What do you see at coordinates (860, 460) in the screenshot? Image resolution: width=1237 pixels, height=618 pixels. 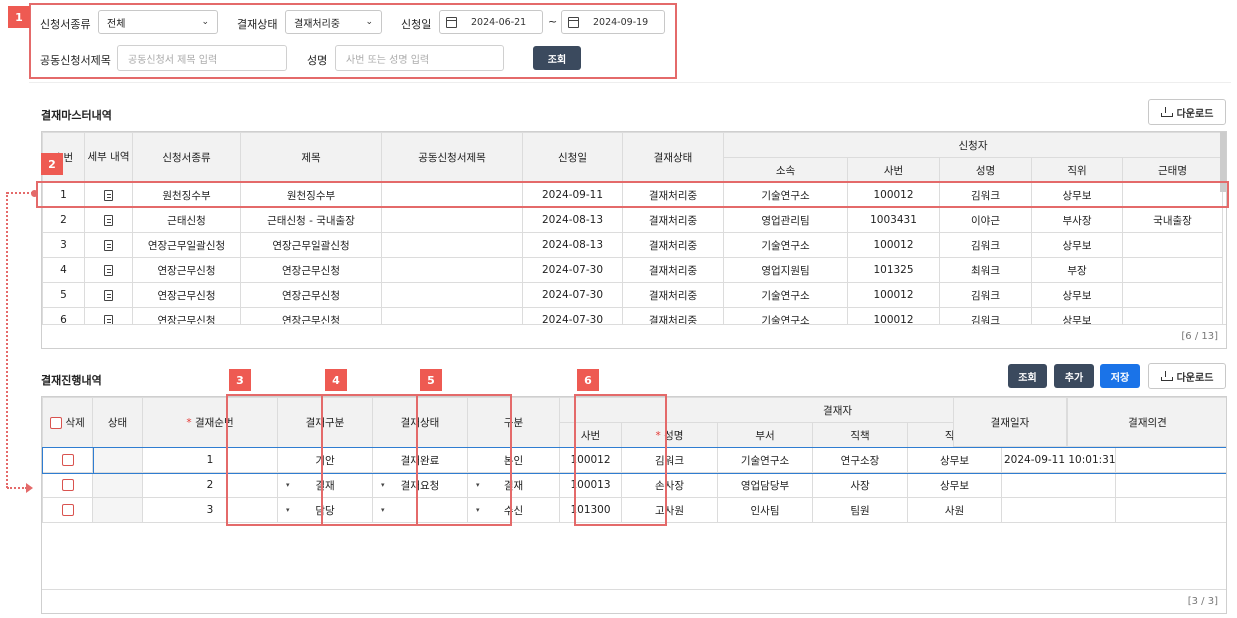 I see `progress-cell-duty: 연구소장` at bounding box center [860, 460].